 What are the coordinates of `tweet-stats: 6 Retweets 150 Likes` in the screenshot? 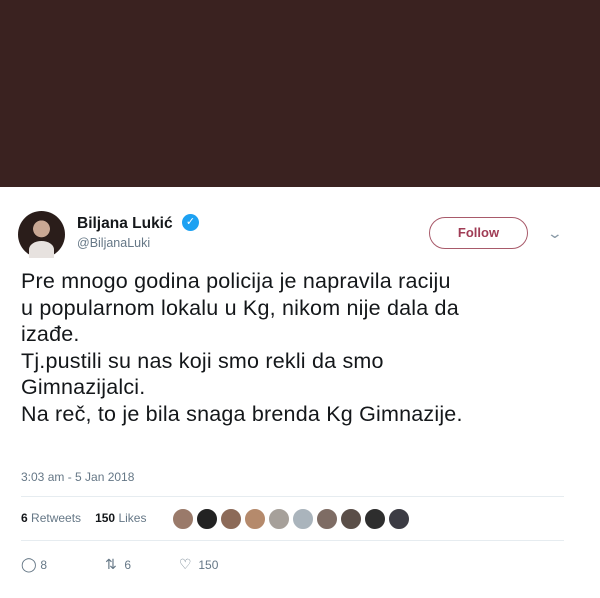 It's located at (83, 518).